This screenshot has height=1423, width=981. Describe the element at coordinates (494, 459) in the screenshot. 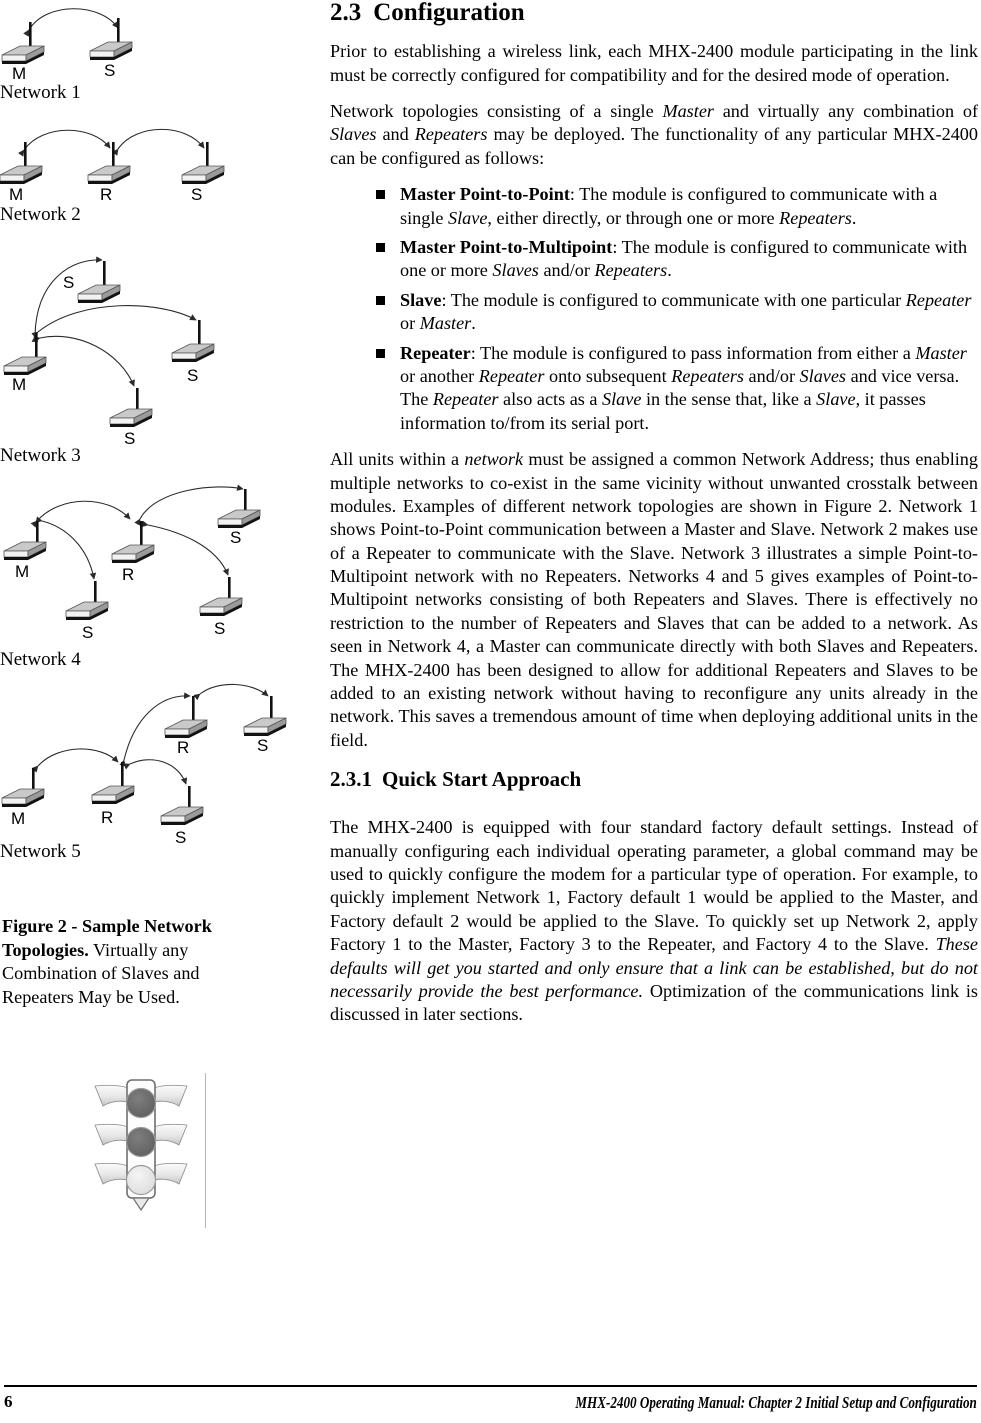

I see `p3-emph-network: network` at that location.